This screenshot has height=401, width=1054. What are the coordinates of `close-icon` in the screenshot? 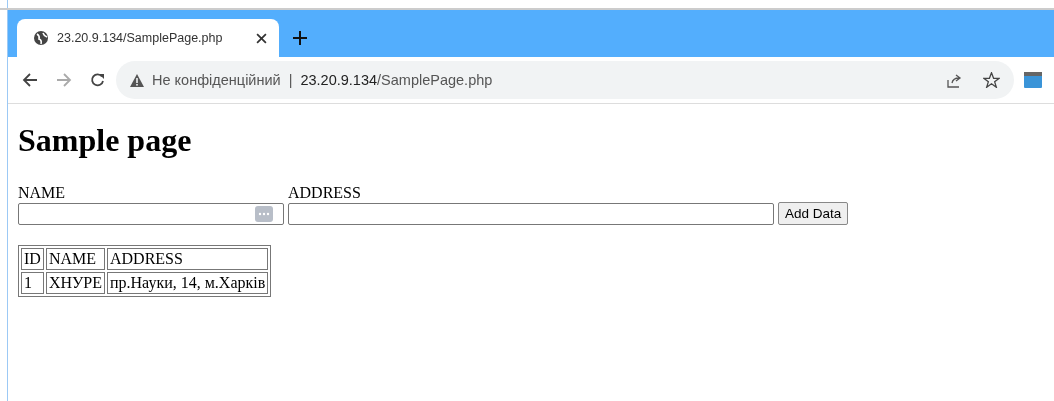 It's located at (261, 38).